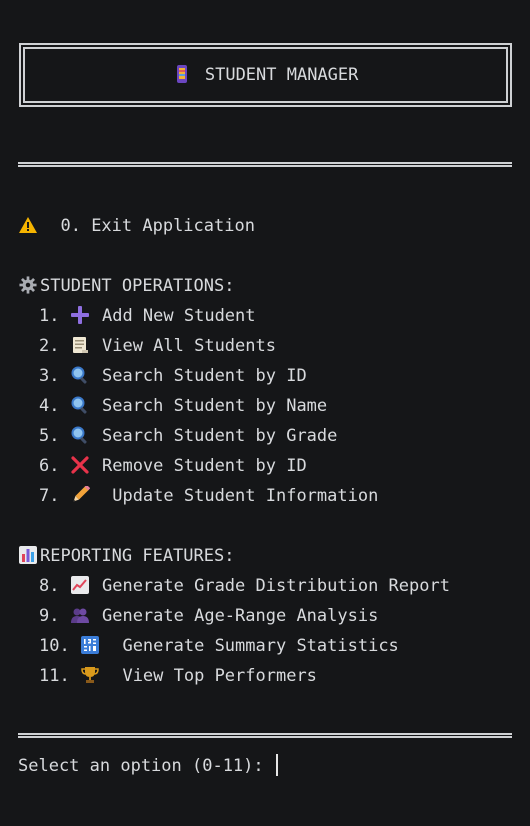 The height and width of the screenshot is (826, 530). What do you see at coordinates (219, 646) in the screenshot?
I see `menu-item-10: 10. Generate Summary Statistics` at bounding box center [219, 646].